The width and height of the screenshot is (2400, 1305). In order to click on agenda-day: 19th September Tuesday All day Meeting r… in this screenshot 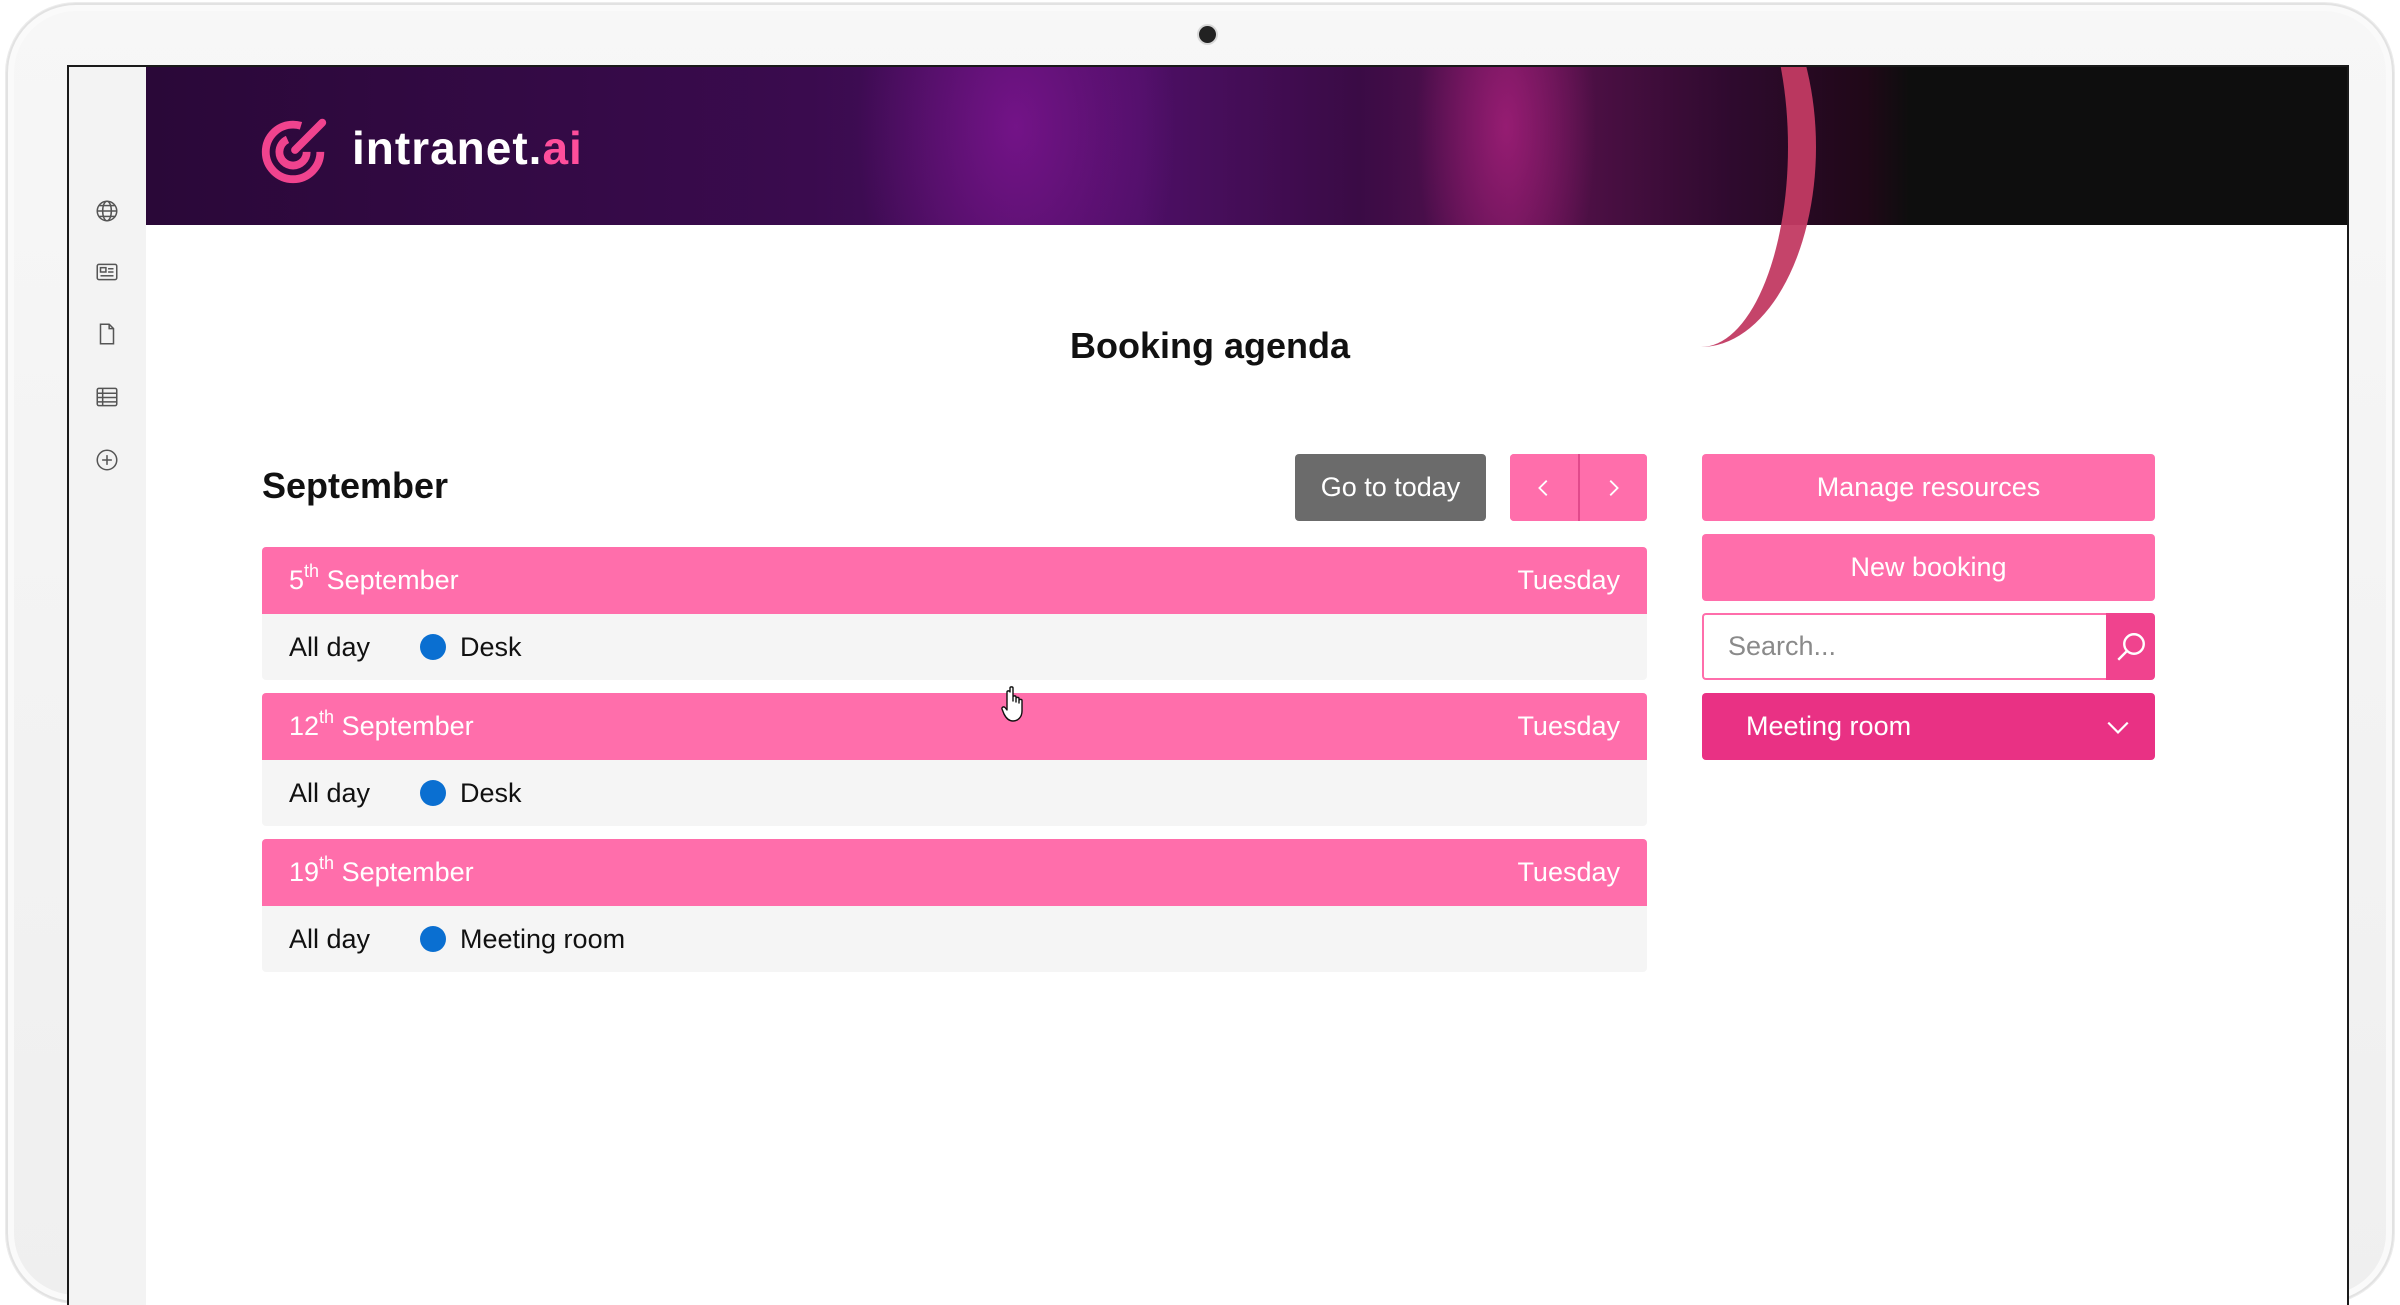, I will do `click(954, 905)`.